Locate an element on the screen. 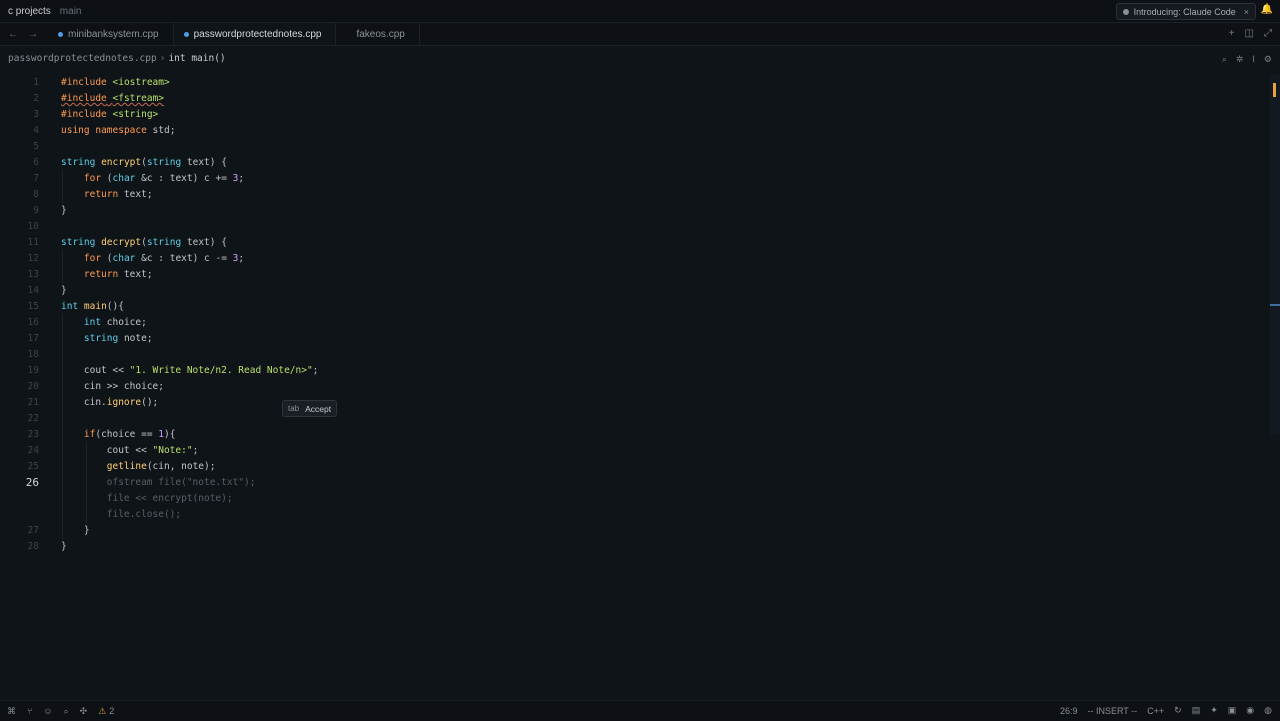 This screenshot has width=1280, height=721. code-text: file.close(); is located at coordinates (121, 515).